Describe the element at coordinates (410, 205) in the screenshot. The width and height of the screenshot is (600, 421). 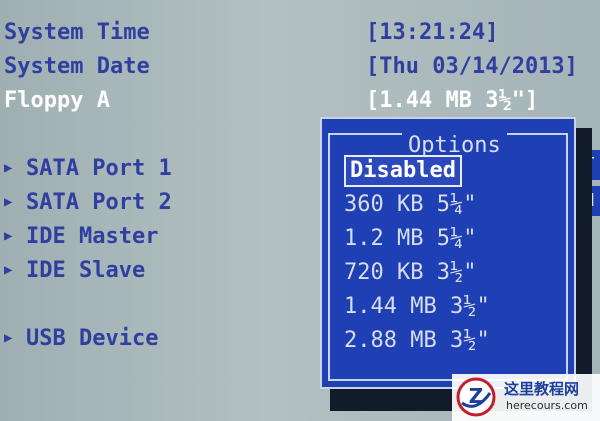
I see `option-360kb: 360 KB 5¼"` at that location.